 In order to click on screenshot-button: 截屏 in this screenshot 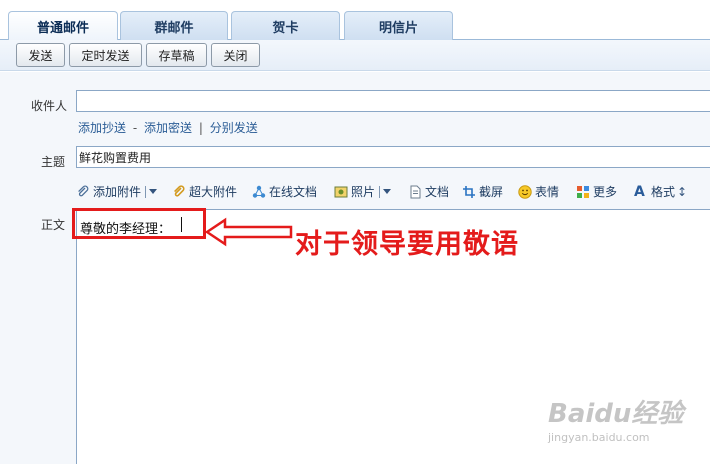, I will do `click(482, 191)`.